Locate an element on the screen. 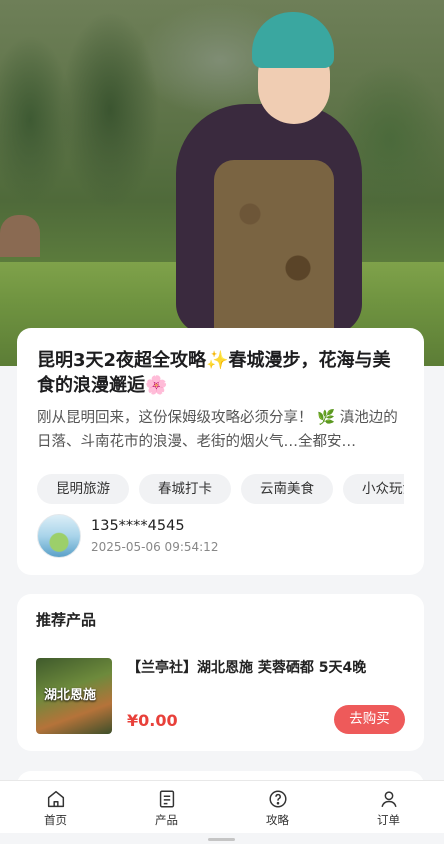  tab-home: 首页 is located at coordinates (55, 807).